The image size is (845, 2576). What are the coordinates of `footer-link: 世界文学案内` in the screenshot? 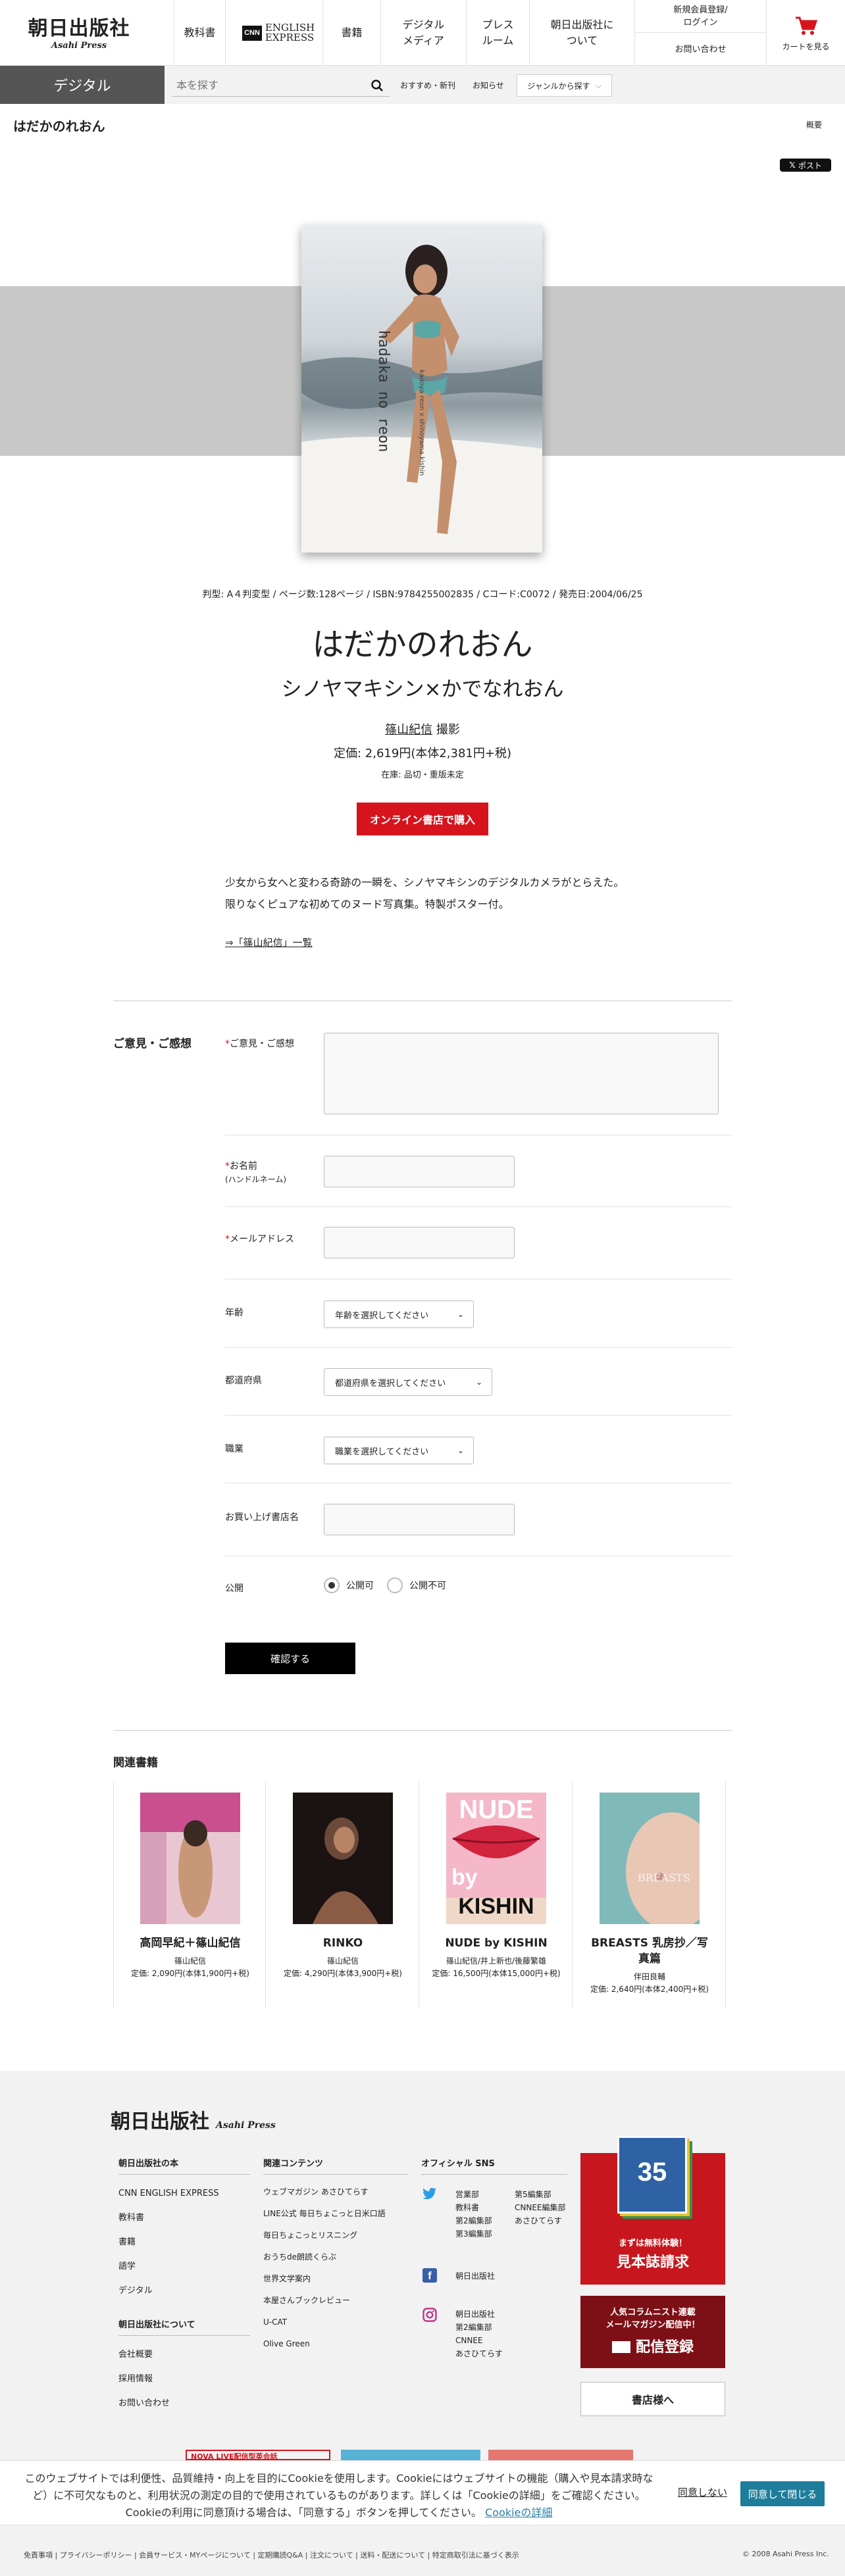 It's located at (335, 2279).